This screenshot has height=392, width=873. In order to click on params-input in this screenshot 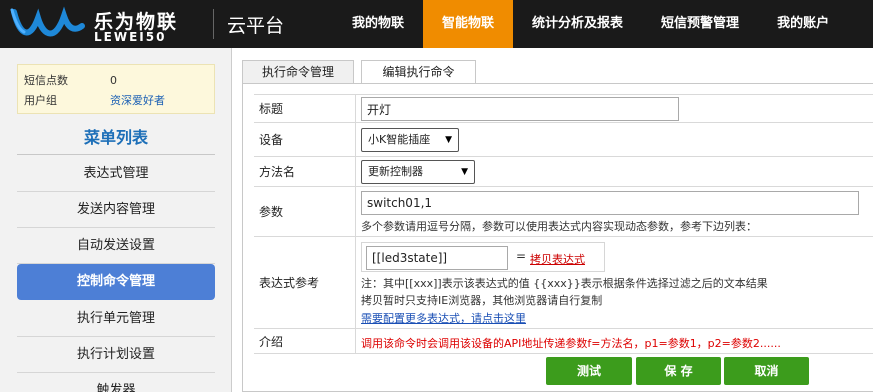, I will do `click(610, 203)`.